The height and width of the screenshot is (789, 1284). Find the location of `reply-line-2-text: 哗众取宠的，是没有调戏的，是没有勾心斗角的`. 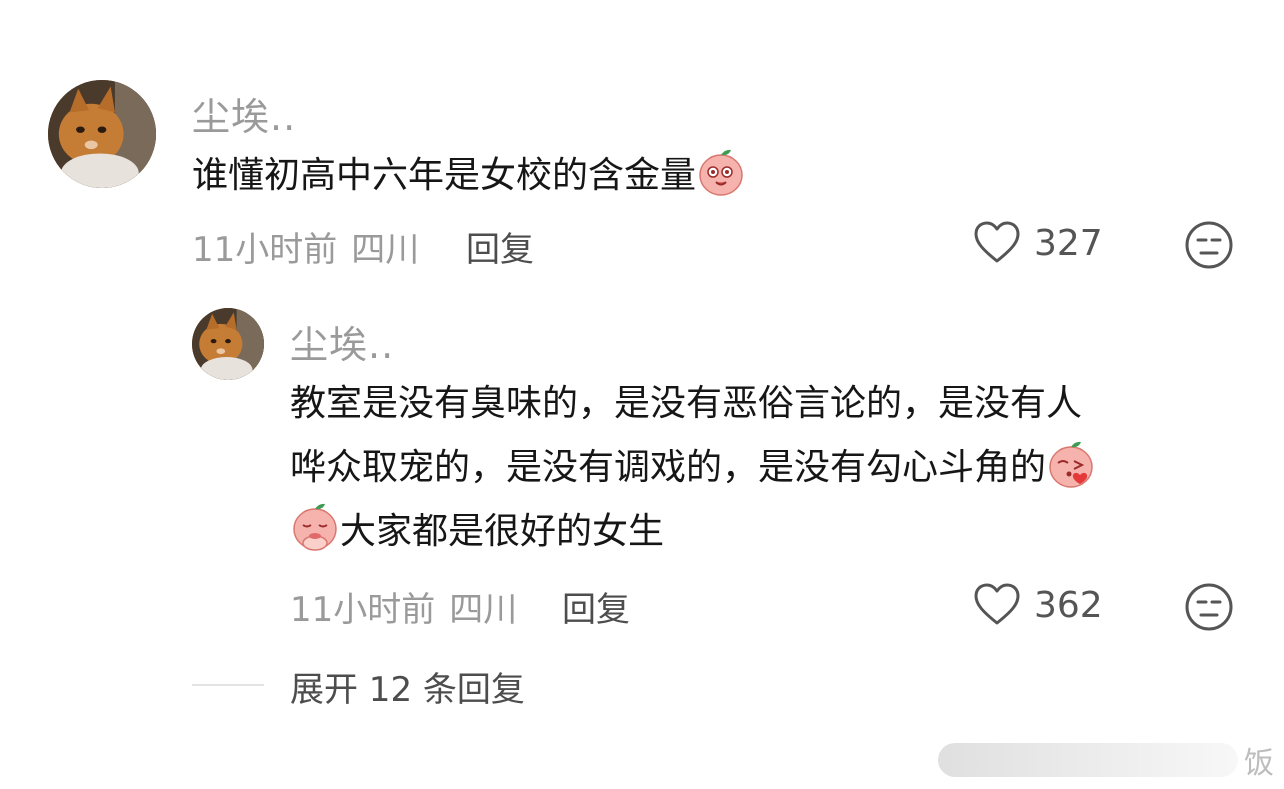

reply-line-2-text: 哗众取宠的，是没有调戏的，是没有勾心斗角的 is located at coordinates (668, 467).